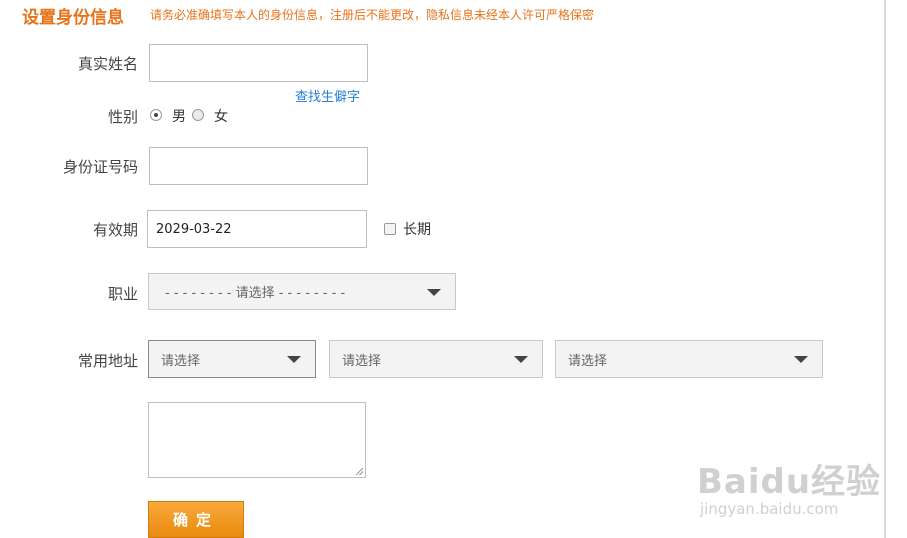 Image resolution: width=907 pixels, height=538 pixels. What do you see at coordinates (789, 482) in the screenshot?
I see `baidu-jingyan-watermark: Baidu经验` at bounding box center [789, 482].